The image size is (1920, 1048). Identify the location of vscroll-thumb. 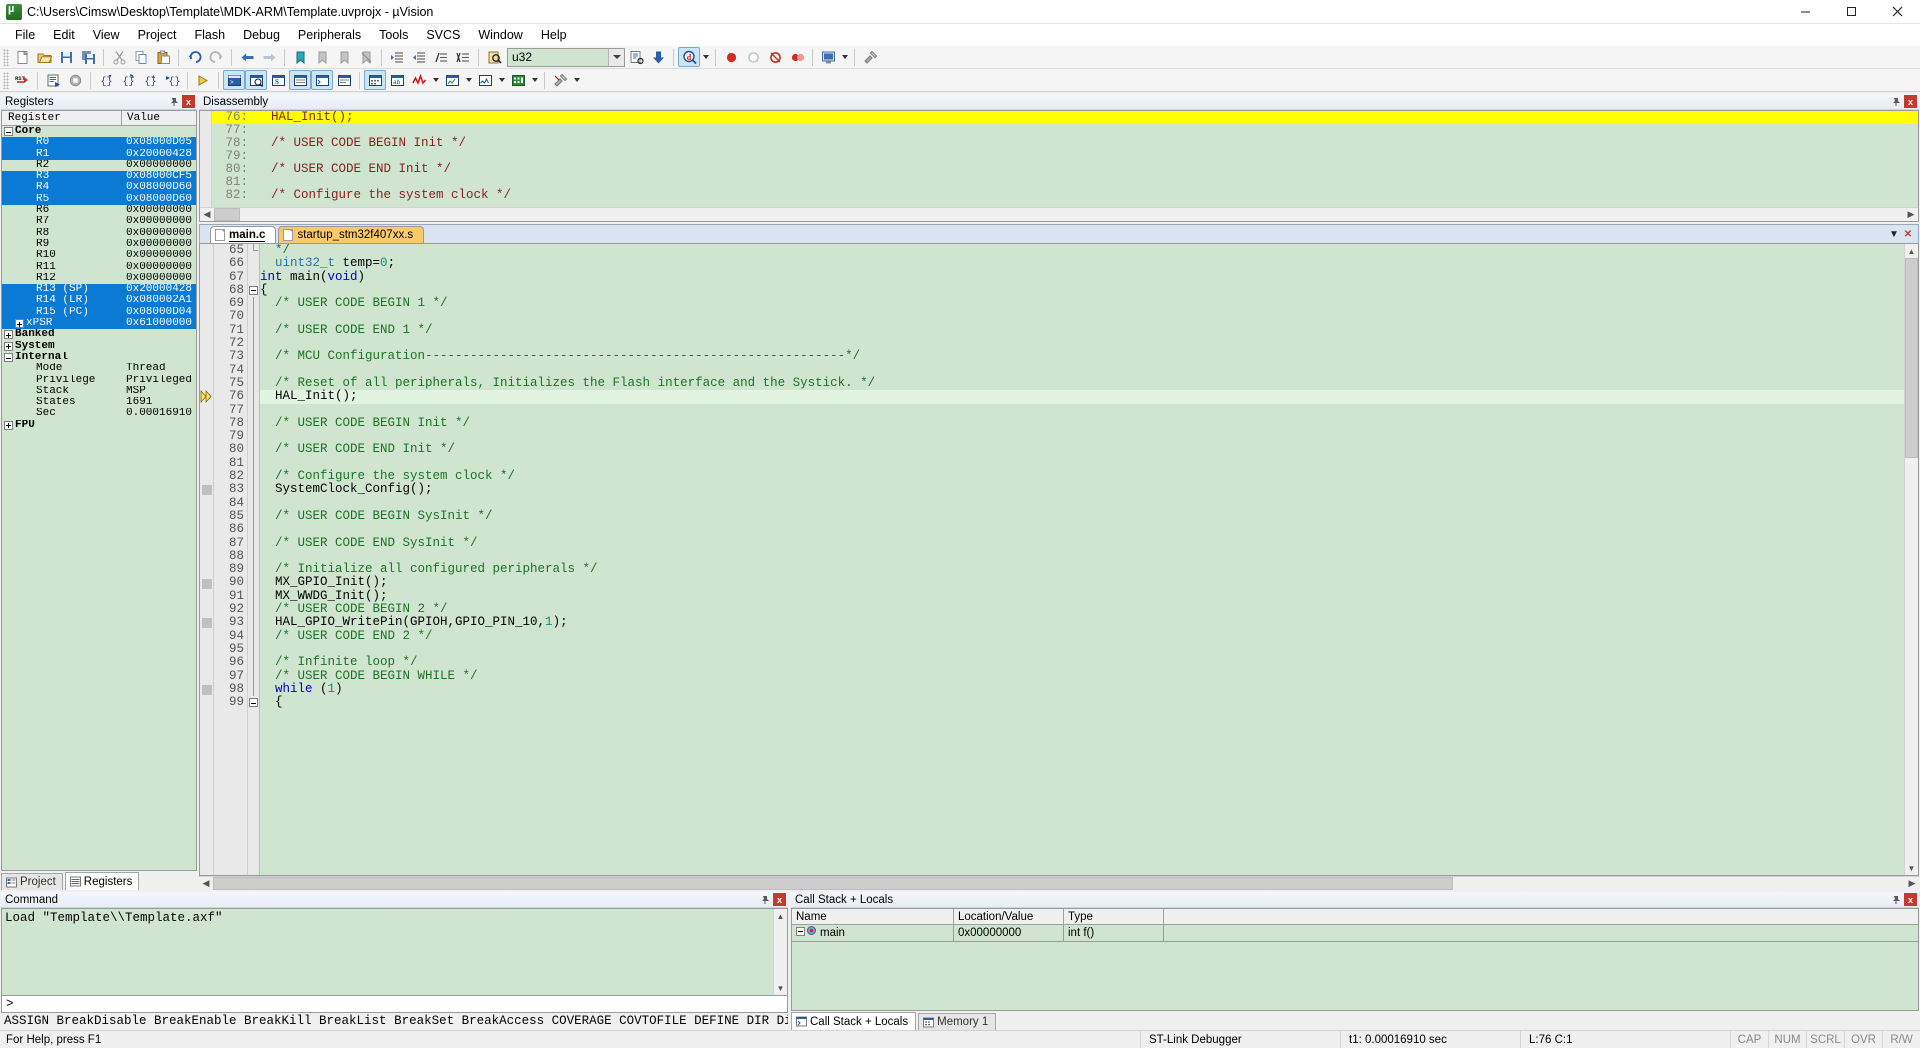
(1911, 358).